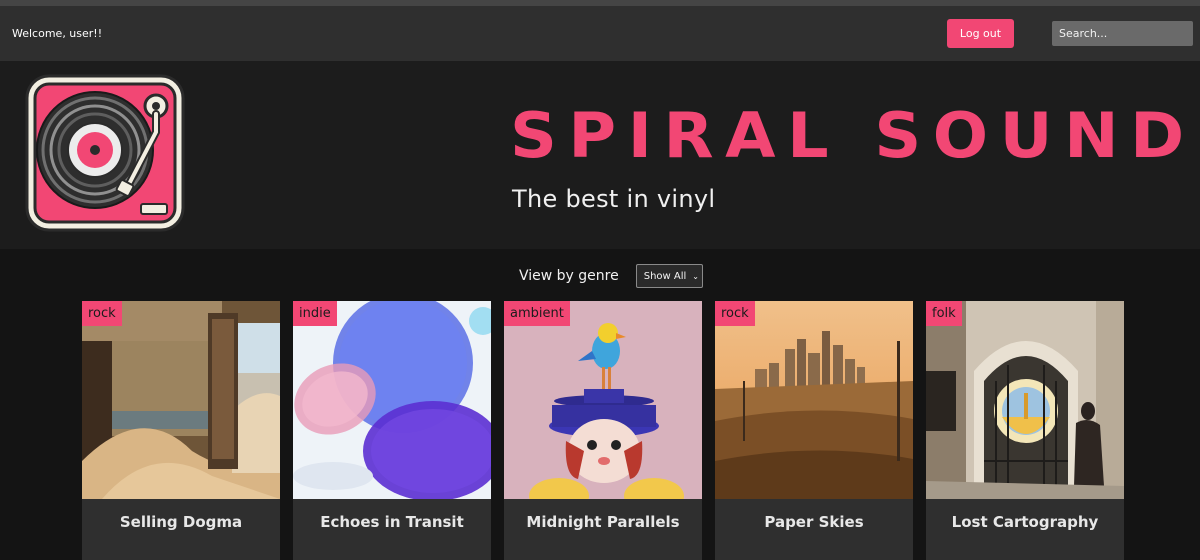  What do you see at coordinates (980, 33) in the screenshot?
I see `logout-button: Log out` at bounding box center [980, 33].